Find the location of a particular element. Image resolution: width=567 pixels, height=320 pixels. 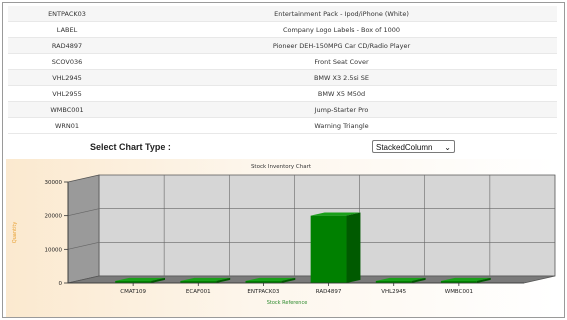

stock-code-cell: SCOV036 is located at coordinates (67, 61).